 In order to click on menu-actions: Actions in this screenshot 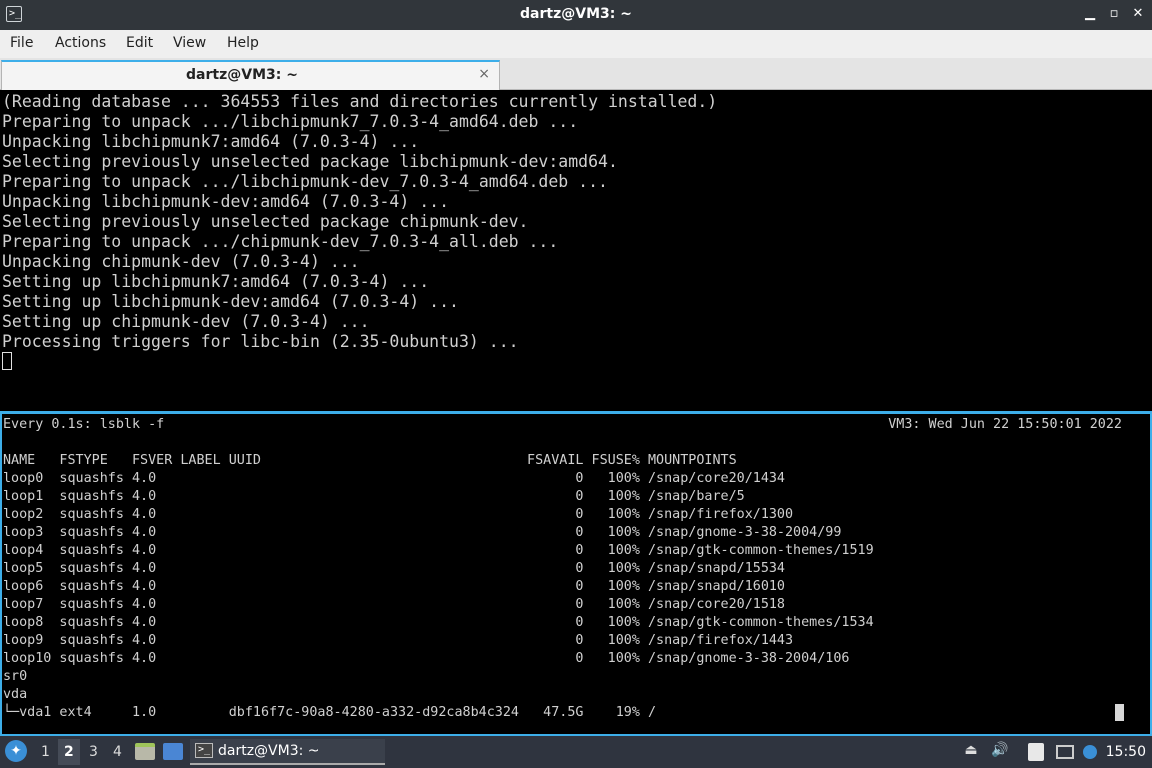, I will do `click(80, 43)`.